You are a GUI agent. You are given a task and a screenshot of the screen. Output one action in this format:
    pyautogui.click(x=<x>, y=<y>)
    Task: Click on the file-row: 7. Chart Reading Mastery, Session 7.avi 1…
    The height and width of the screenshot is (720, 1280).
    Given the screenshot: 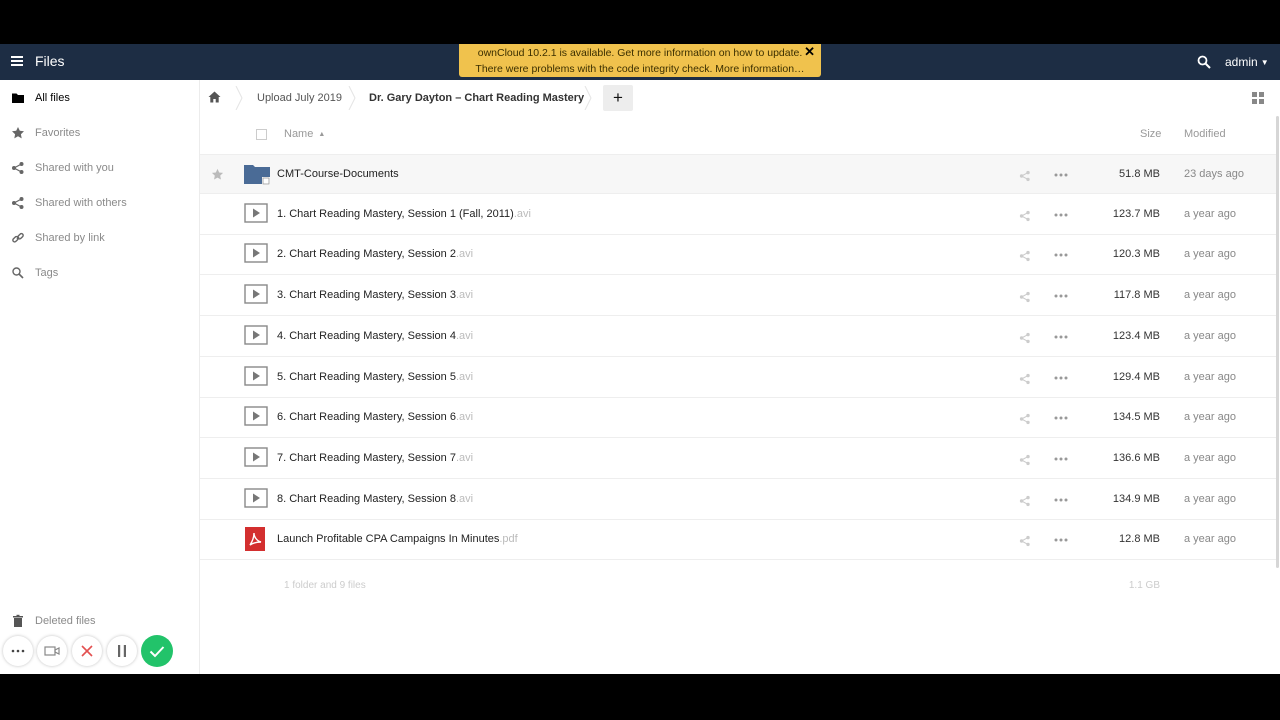 What is the action you would take?
    pyautogui.click(x=738, y=459)
    